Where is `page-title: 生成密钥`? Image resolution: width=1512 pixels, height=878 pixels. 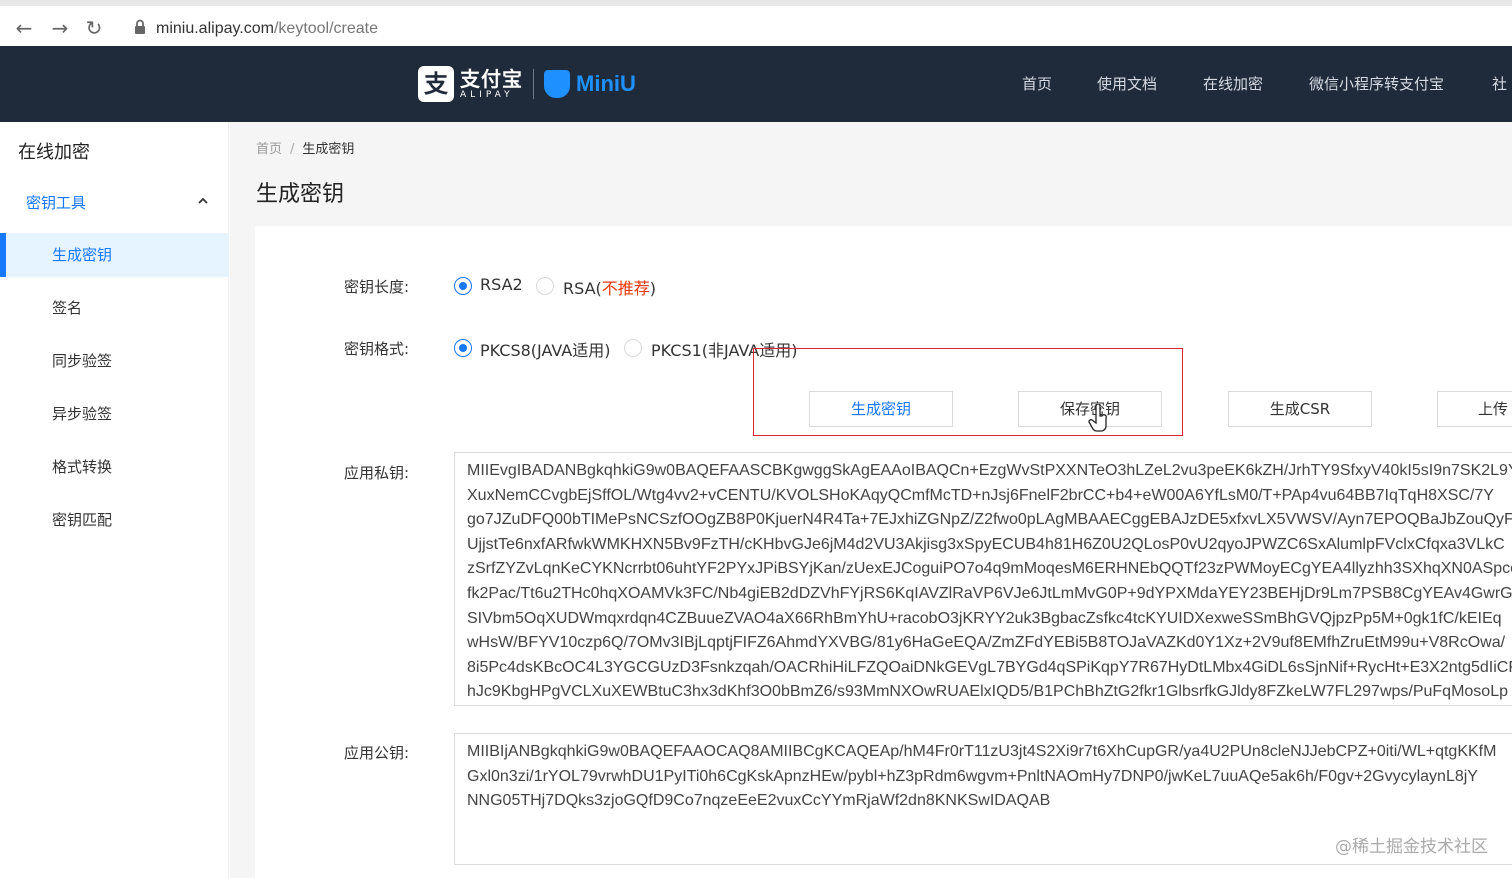
page-title: 生成密钥 is located at coordinates (300, 194).